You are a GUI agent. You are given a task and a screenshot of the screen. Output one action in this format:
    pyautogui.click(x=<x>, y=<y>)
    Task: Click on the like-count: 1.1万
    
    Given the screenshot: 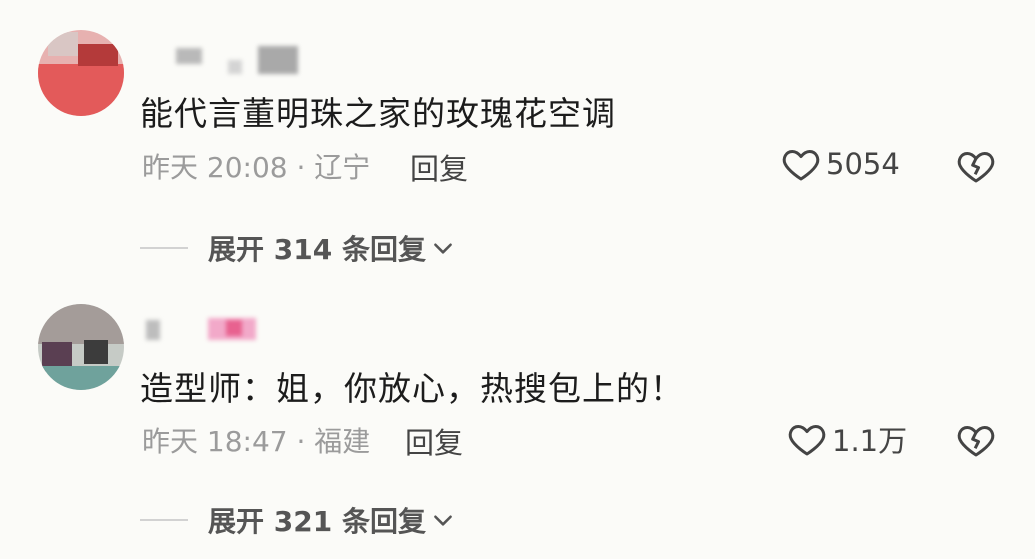 What is the action you would take?
    pyautogui.click(x=870, y=441)
    